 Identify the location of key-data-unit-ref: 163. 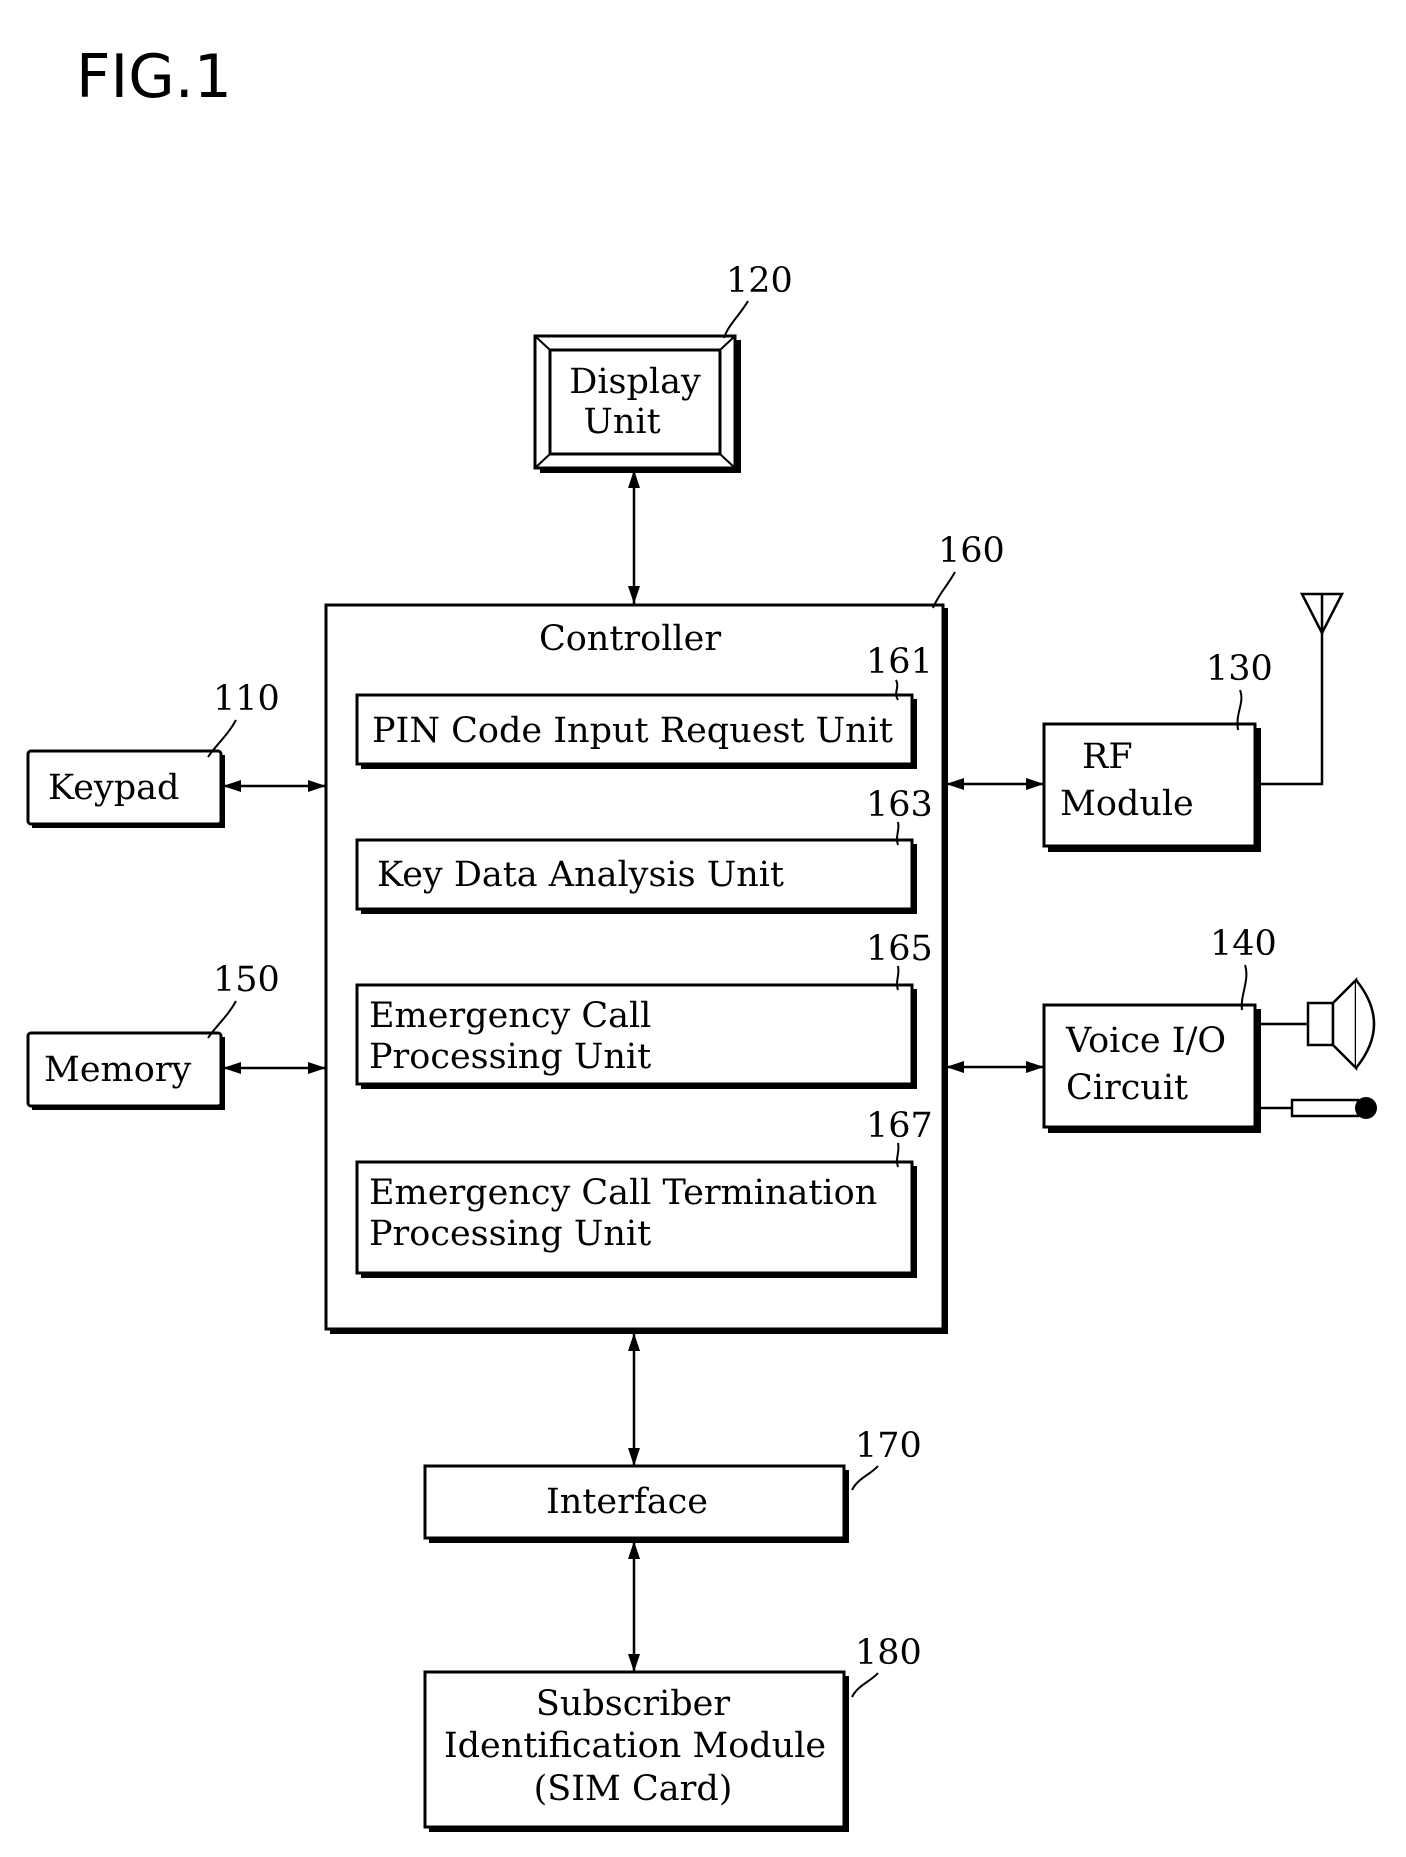
(899, 805).